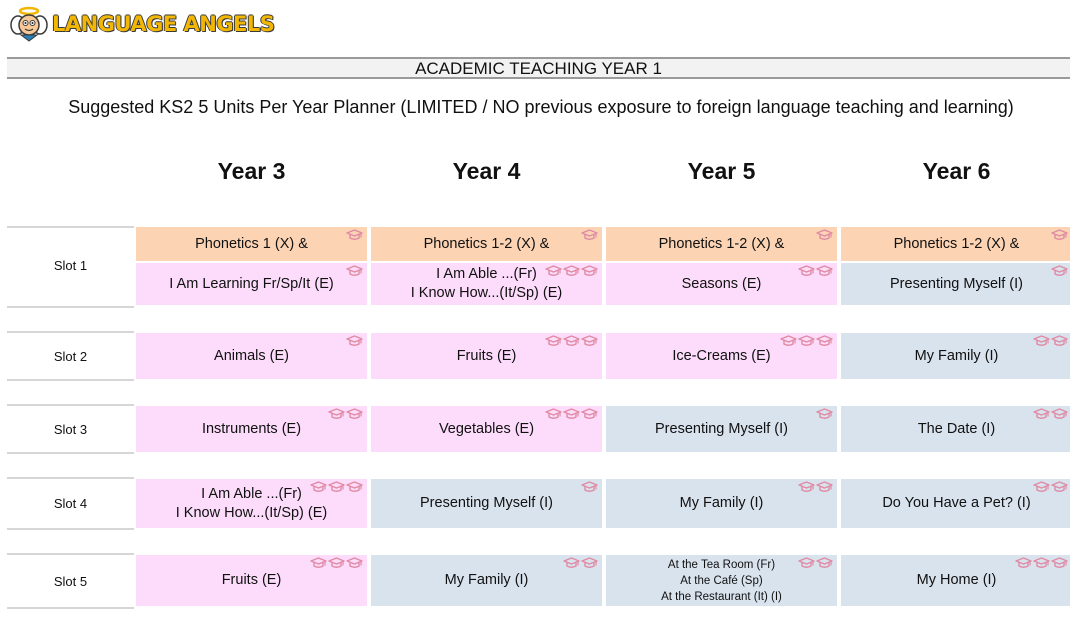 This screenshot has width=1070, height=617. What do you see at coordinates (486, 429) in the screenshot?
I see `unit-cell: Vegetables (E)` at bounding box center [486, 429].